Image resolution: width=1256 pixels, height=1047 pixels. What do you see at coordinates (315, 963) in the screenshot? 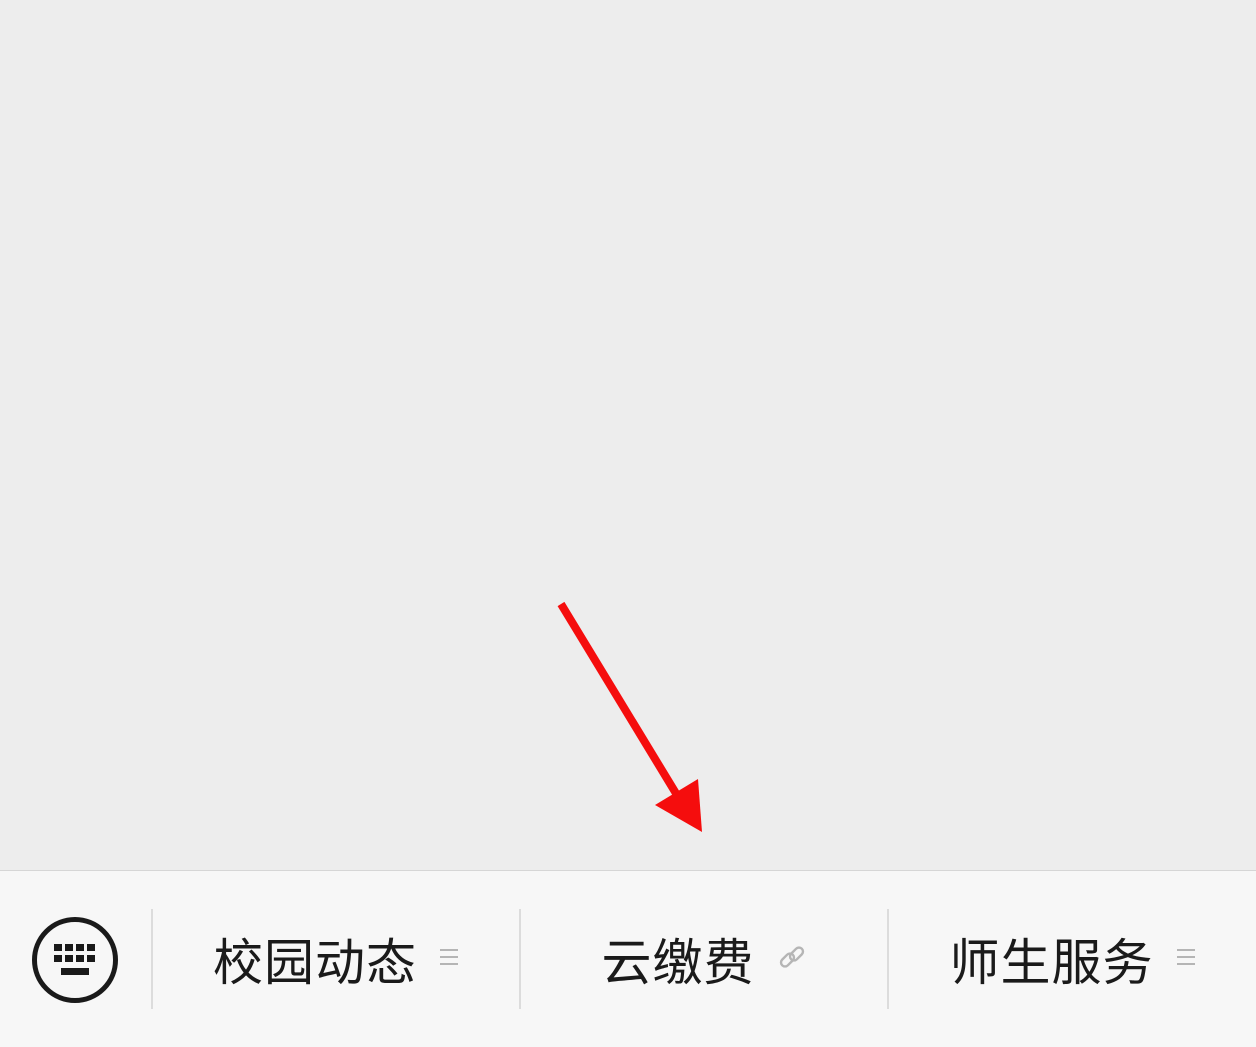
I see `menu-item-label: 校园动态` at bounding box center [315, 963].